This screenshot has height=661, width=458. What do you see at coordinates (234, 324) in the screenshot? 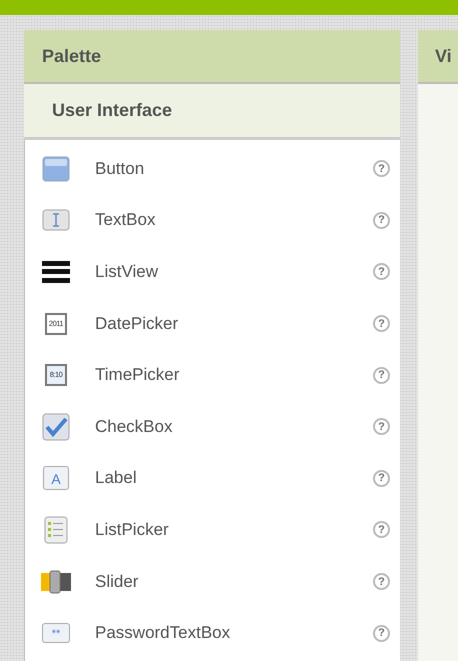
I see `component-label: DatePicker` at bounding box center [234, 324].